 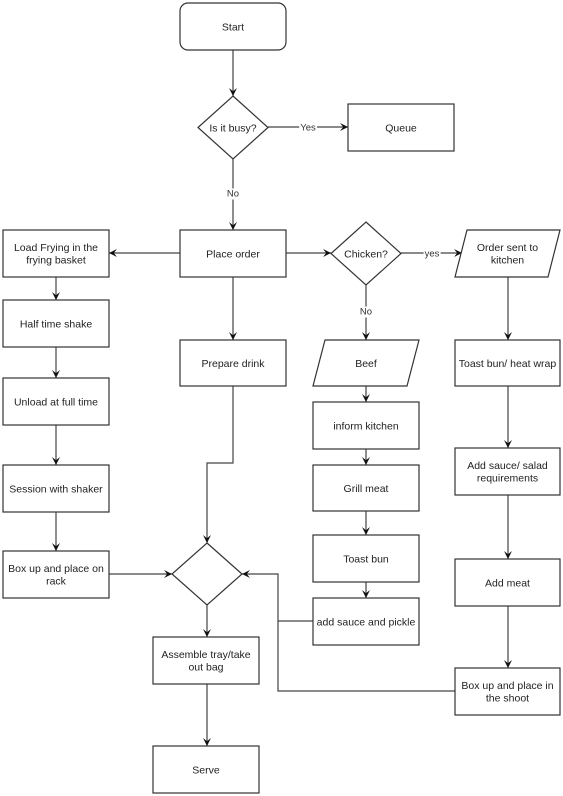 I want to click on node-label: Place order, so click(x=233, y=254).